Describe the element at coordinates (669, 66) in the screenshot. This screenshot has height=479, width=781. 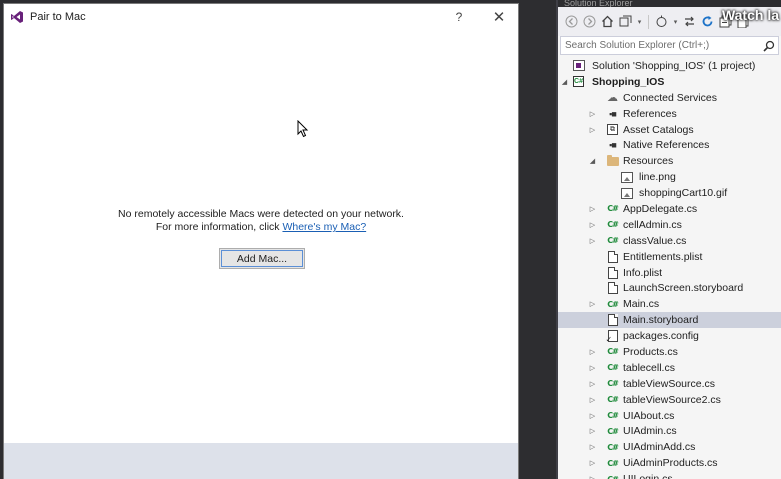
I see `tree-item: Solution 'Shopping_IOS' (1 project)` at that location.